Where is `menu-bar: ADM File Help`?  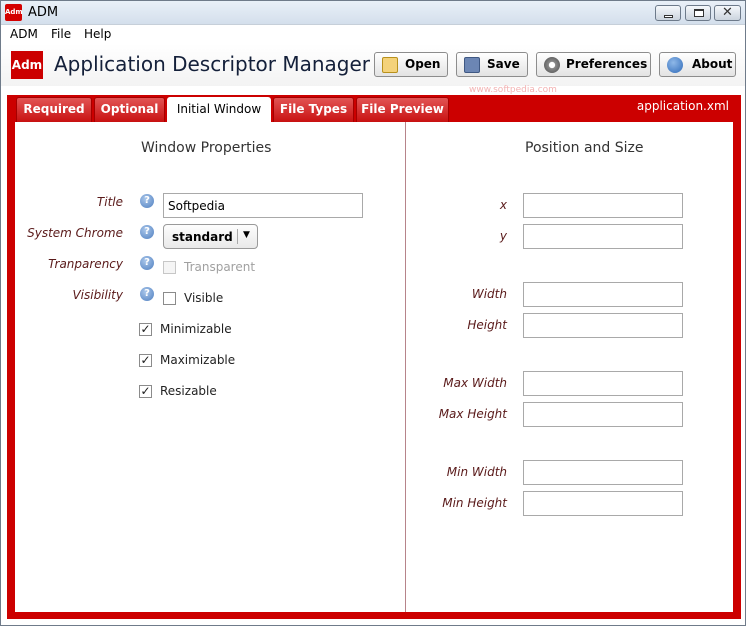
menu-bar: ADM File Help is located at coordinates (373, 34).